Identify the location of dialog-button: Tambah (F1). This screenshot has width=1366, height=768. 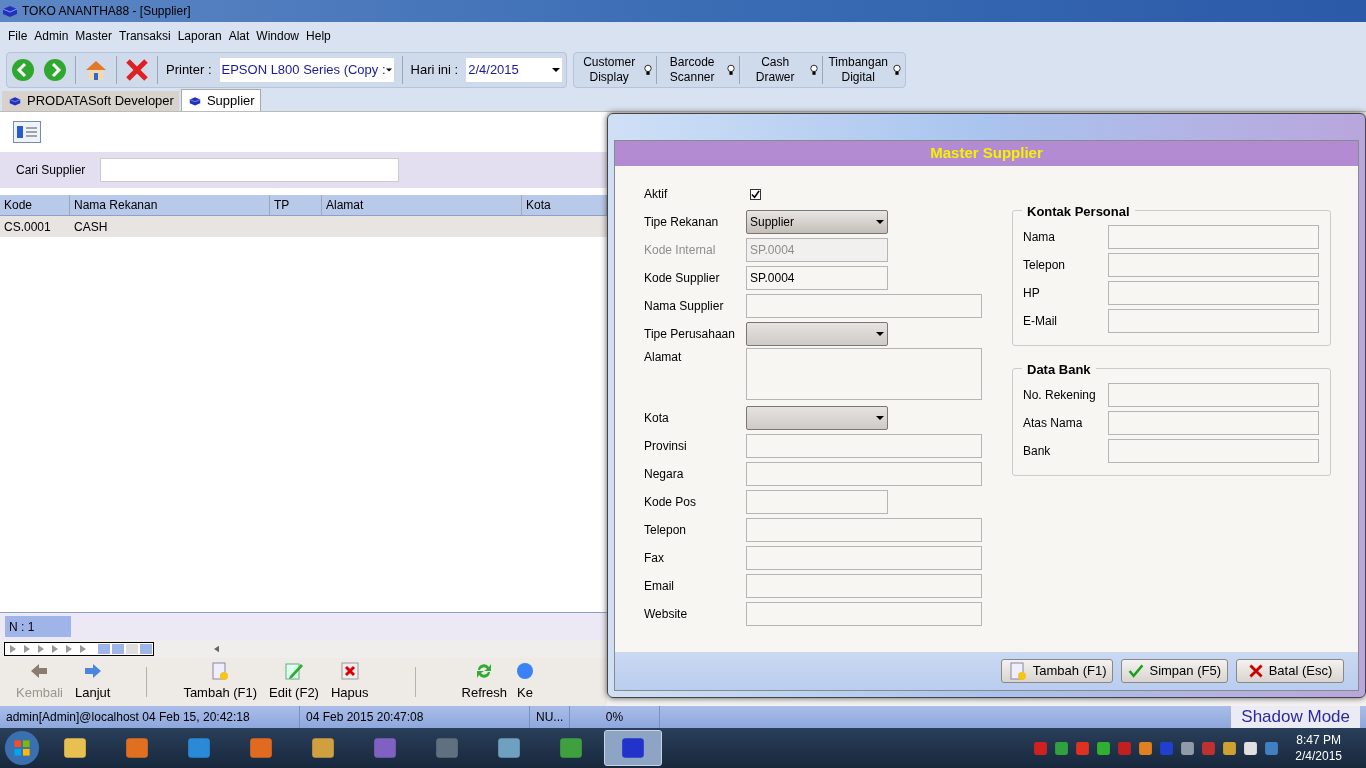
(1057, 671).